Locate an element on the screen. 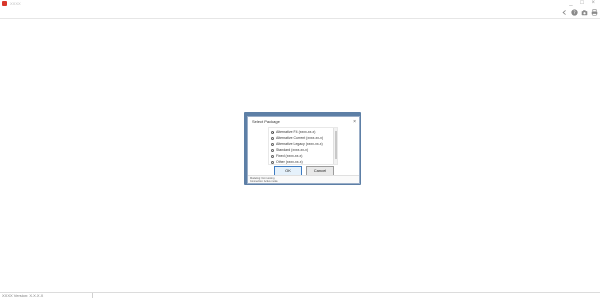  back-button is located at coordinates (564, 12).